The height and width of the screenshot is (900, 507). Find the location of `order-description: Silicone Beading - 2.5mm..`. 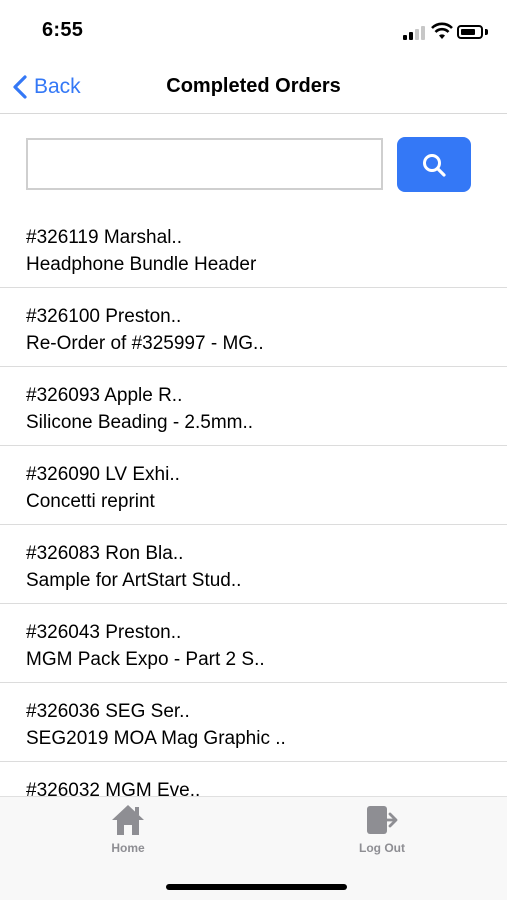

order-description: Silicone Beading - 2.5mm.. is located at coordinates (140, 422).